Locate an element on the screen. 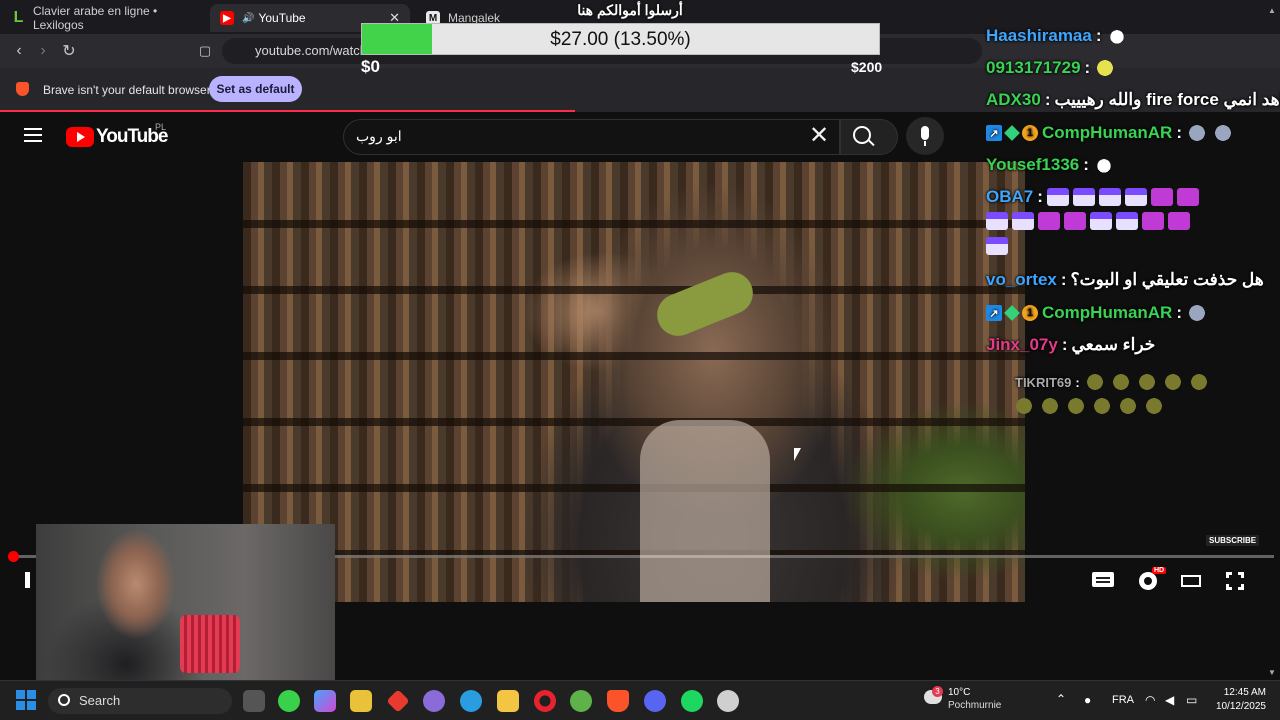  brave-logo-icon is located at coordinates (22, 89).